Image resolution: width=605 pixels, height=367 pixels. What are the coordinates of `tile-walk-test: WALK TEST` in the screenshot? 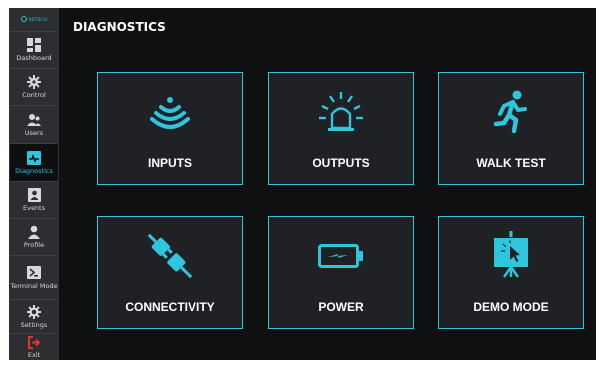 It's located at (511, 128).